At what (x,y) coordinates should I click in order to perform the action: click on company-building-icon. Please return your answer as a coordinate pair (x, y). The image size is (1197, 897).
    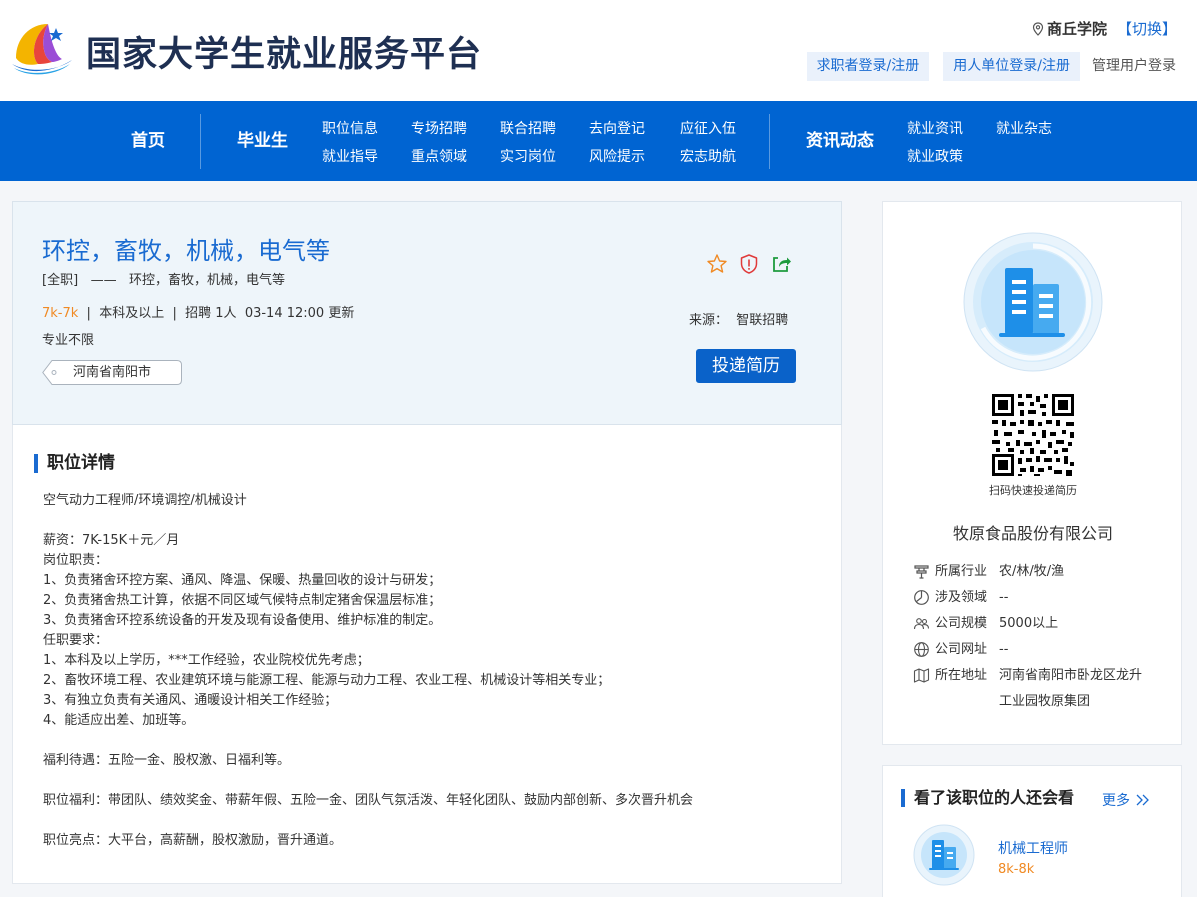
    Looking at the image, I should click on (1033, 302).